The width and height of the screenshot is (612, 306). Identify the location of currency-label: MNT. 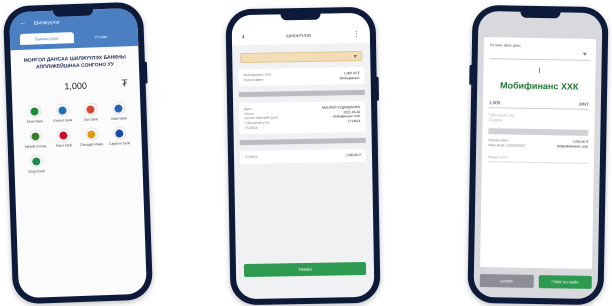
(584, 104).